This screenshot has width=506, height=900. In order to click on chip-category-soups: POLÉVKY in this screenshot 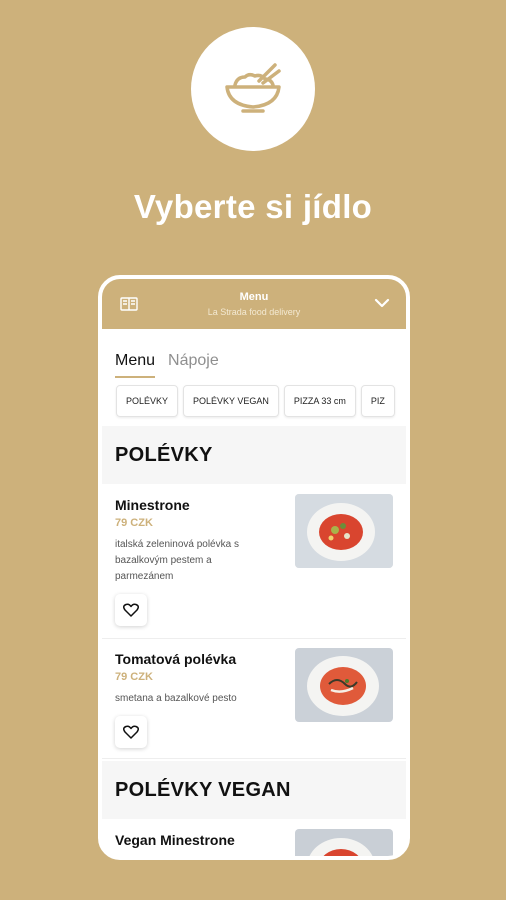, I will do `click(147, 401)`.